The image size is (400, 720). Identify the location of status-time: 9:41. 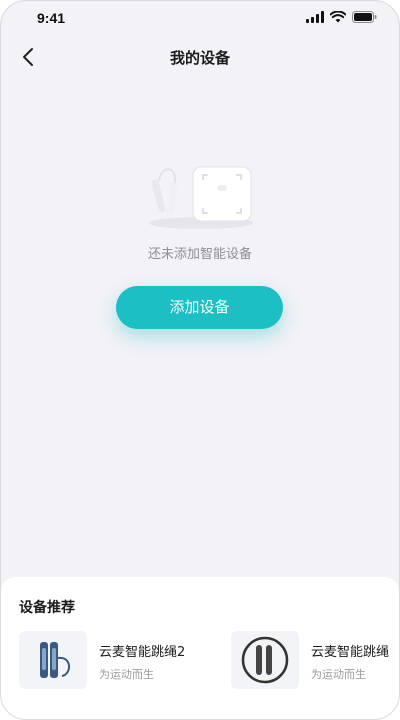
(51, 18).